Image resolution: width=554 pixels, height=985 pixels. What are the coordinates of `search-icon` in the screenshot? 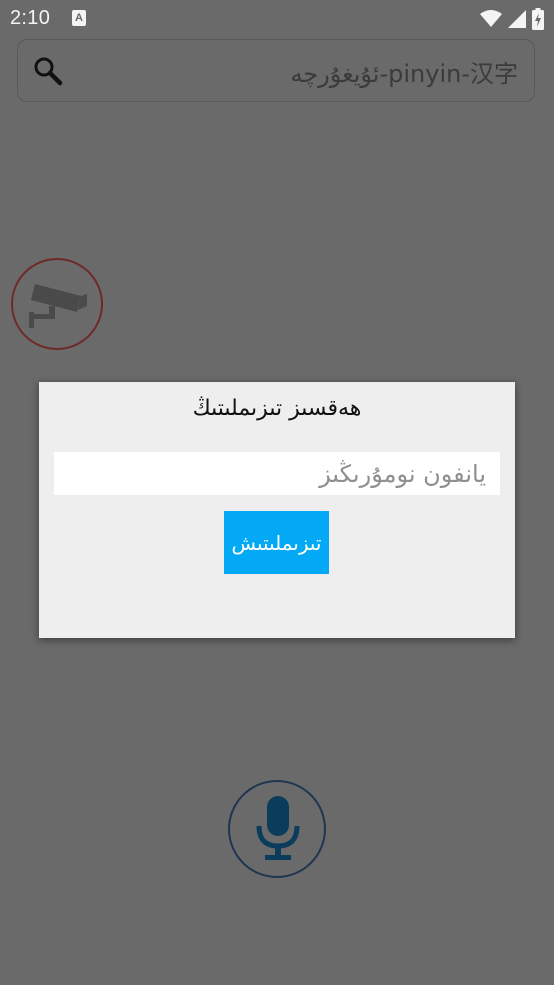 It's located at (48, 71).